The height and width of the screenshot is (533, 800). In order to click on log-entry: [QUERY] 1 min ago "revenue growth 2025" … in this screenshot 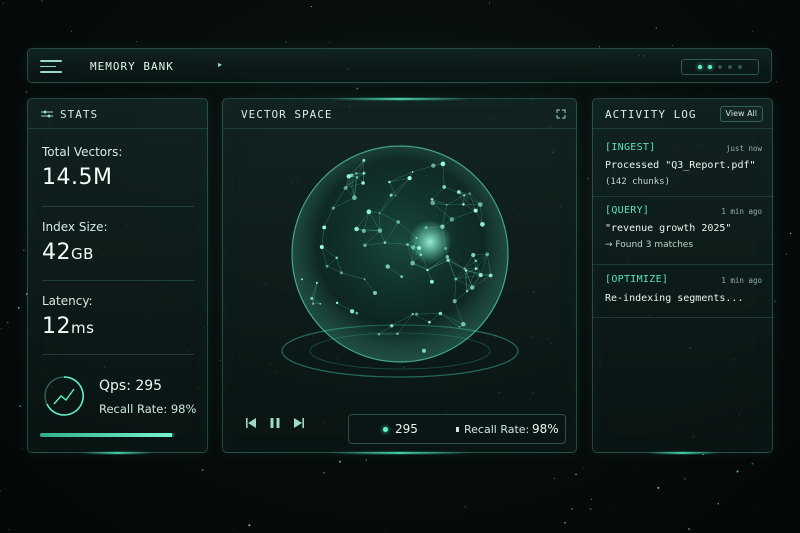, I will do `click(683, 231)`.